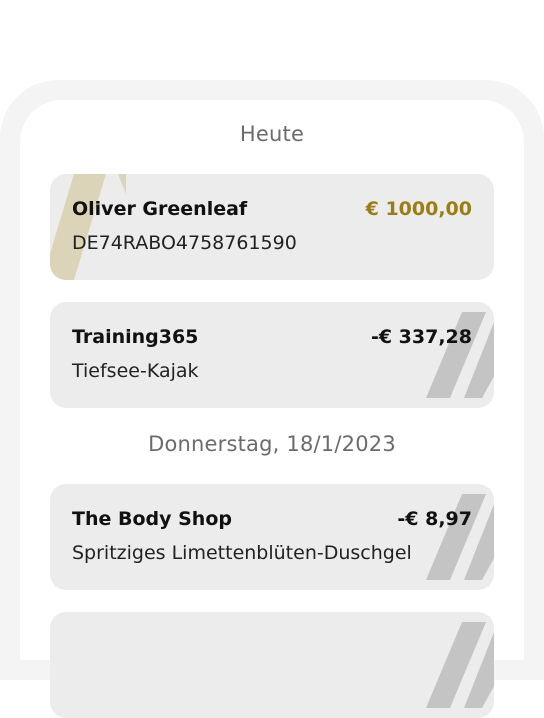 This screenshot has height=718, width=544. I want to click on transaction-name: Training365, so click(135, 337).